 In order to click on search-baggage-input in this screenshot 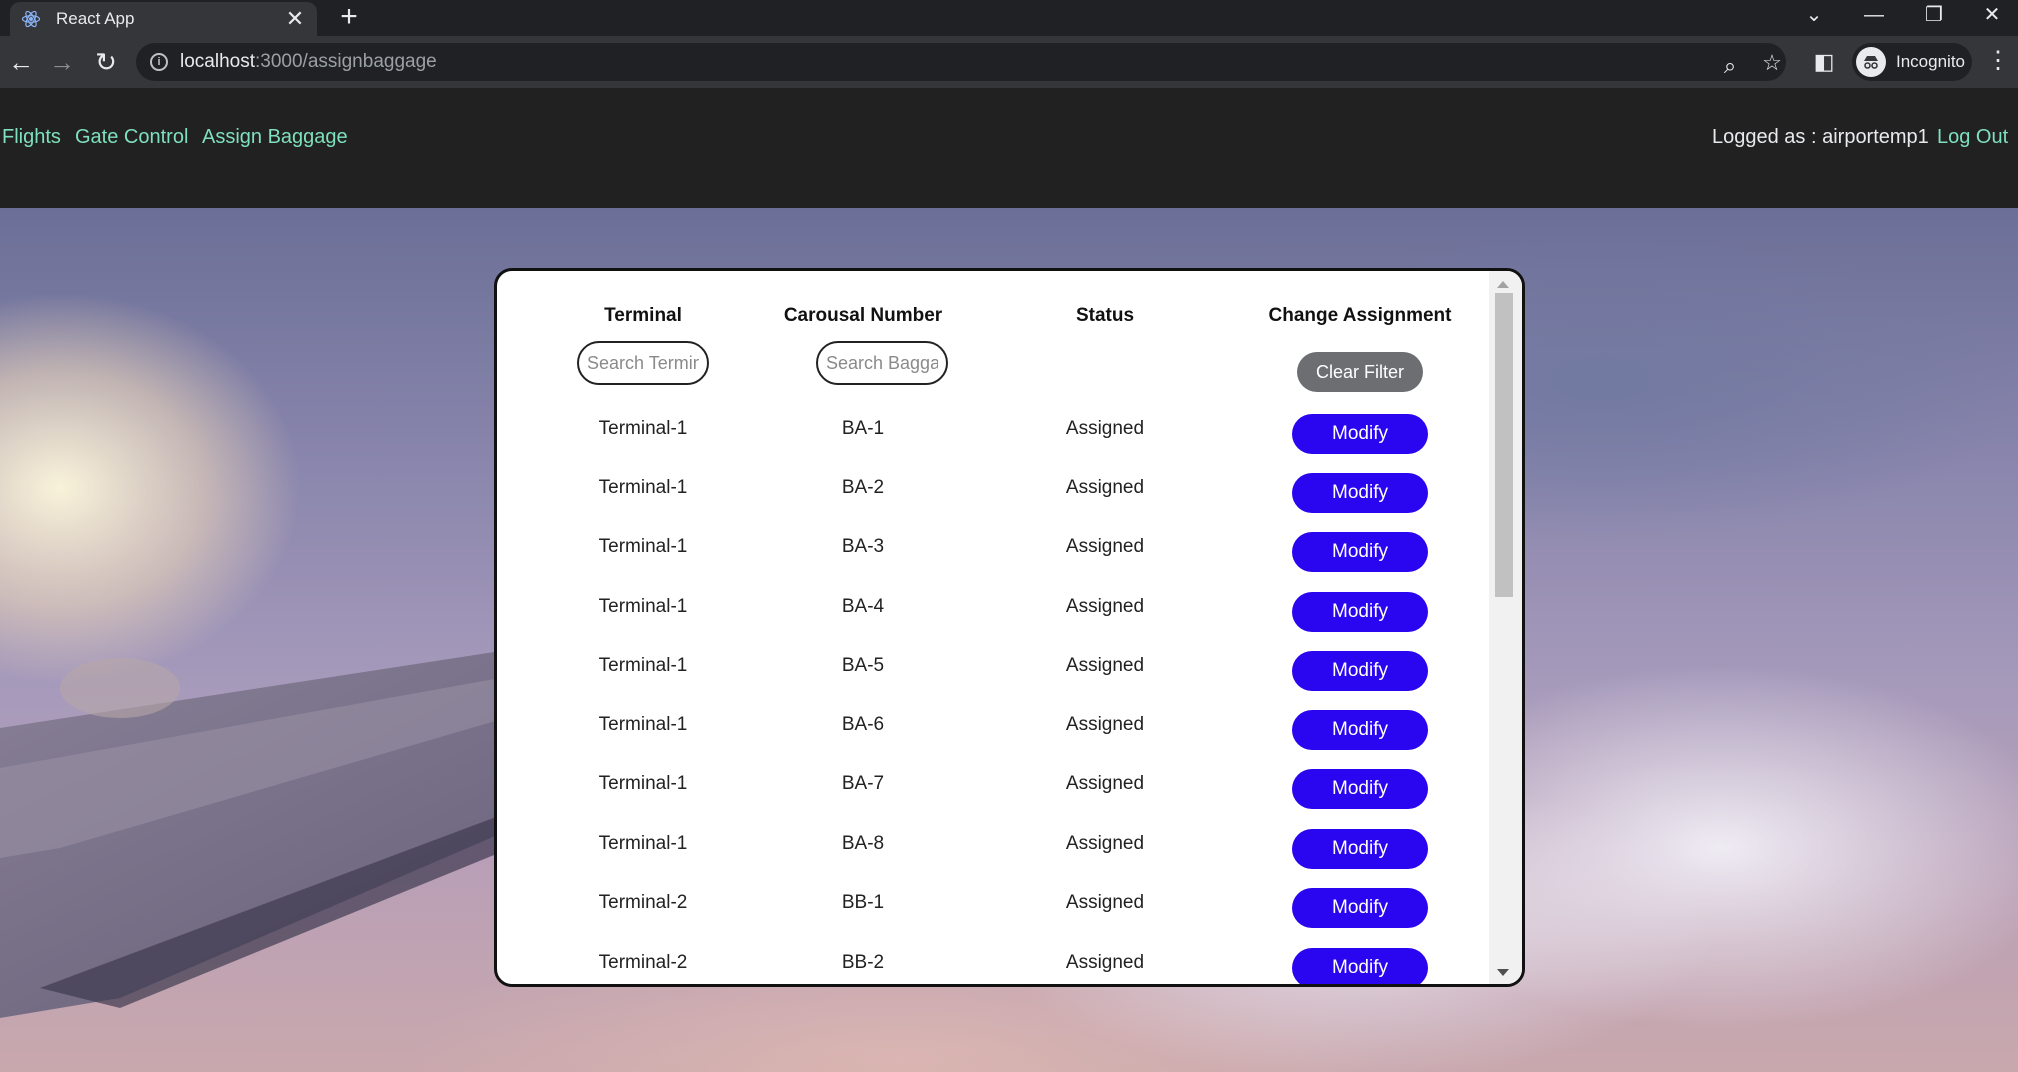, I will do `click(882, 363)`.